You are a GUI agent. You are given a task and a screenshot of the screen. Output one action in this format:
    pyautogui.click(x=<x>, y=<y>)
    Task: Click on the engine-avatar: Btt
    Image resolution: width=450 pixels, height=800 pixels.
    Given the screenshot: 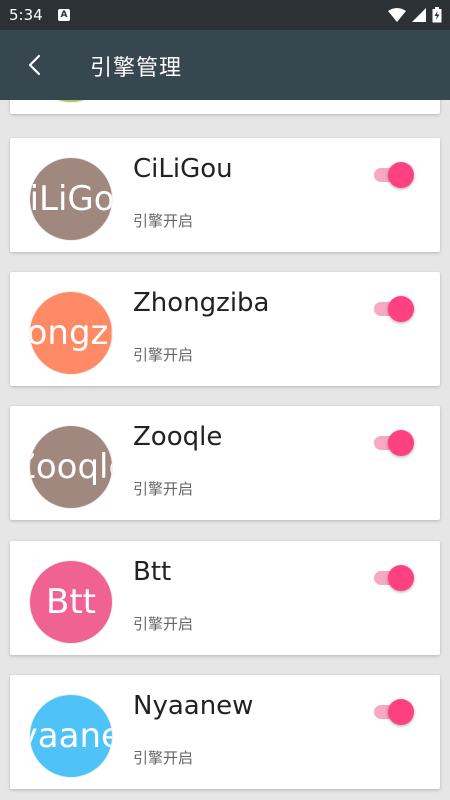 What is the action you would take?
    pyautogui.click(x=71, y=602)
    